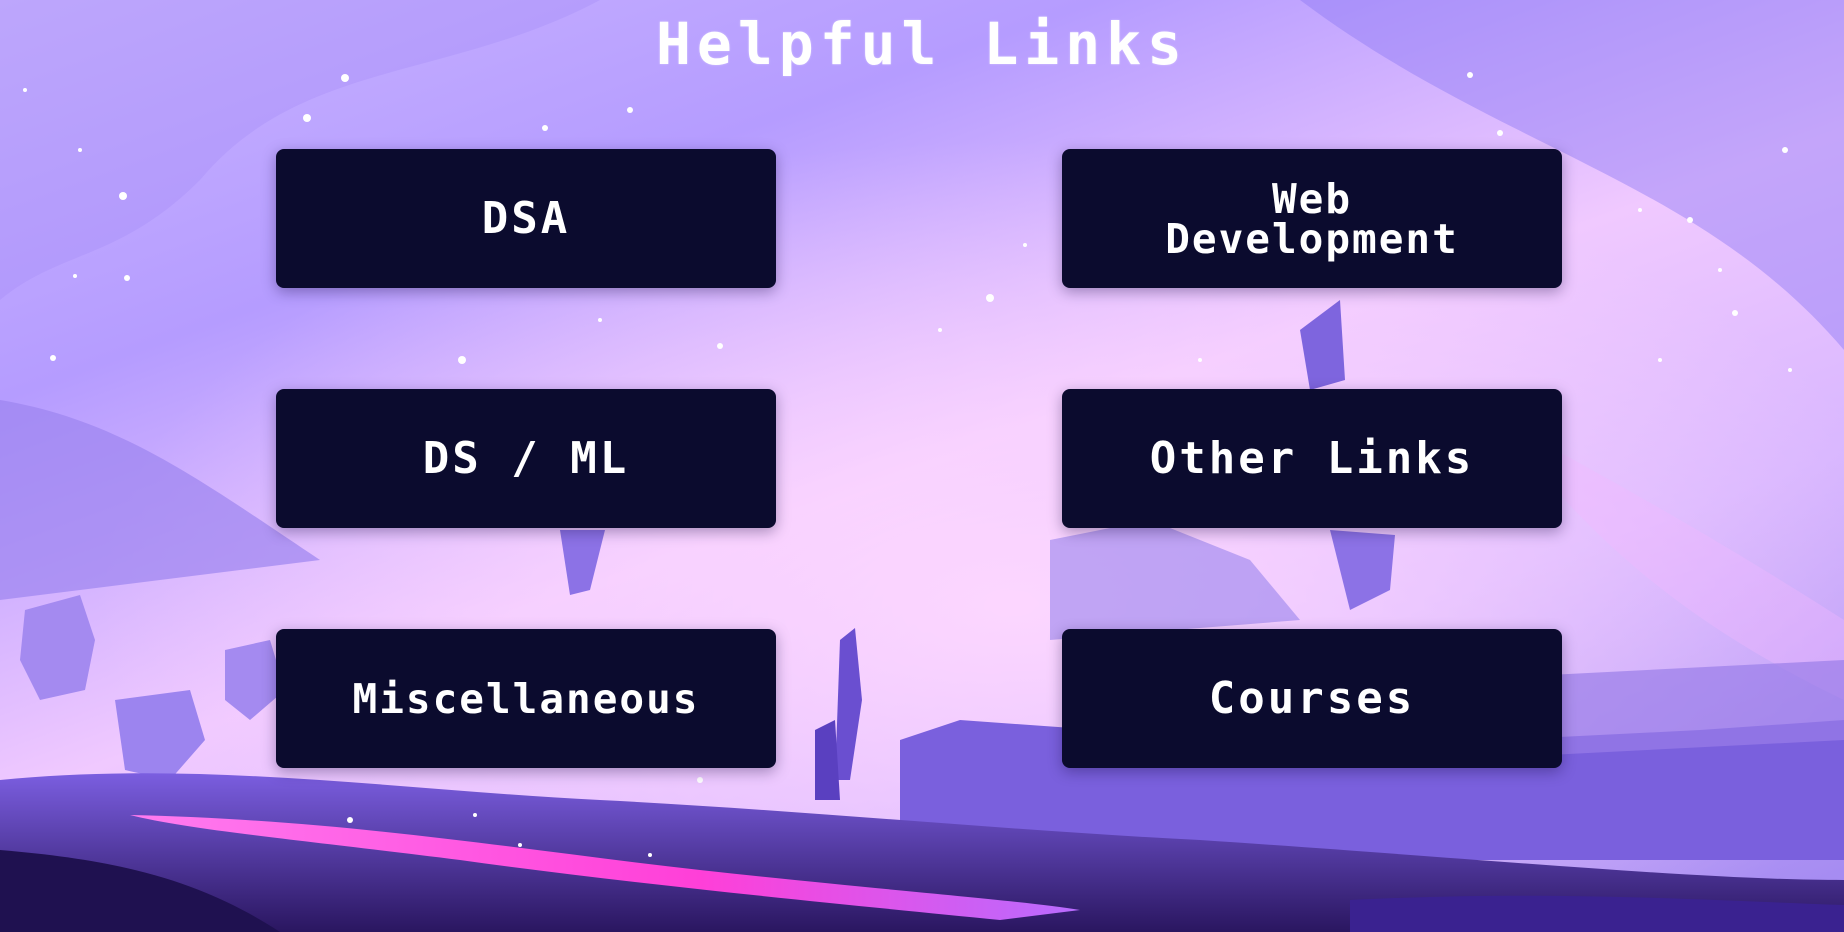 This screenshot has width=1844, height=932. I want to click on page-title: Helpful Links, so click(922, 44).